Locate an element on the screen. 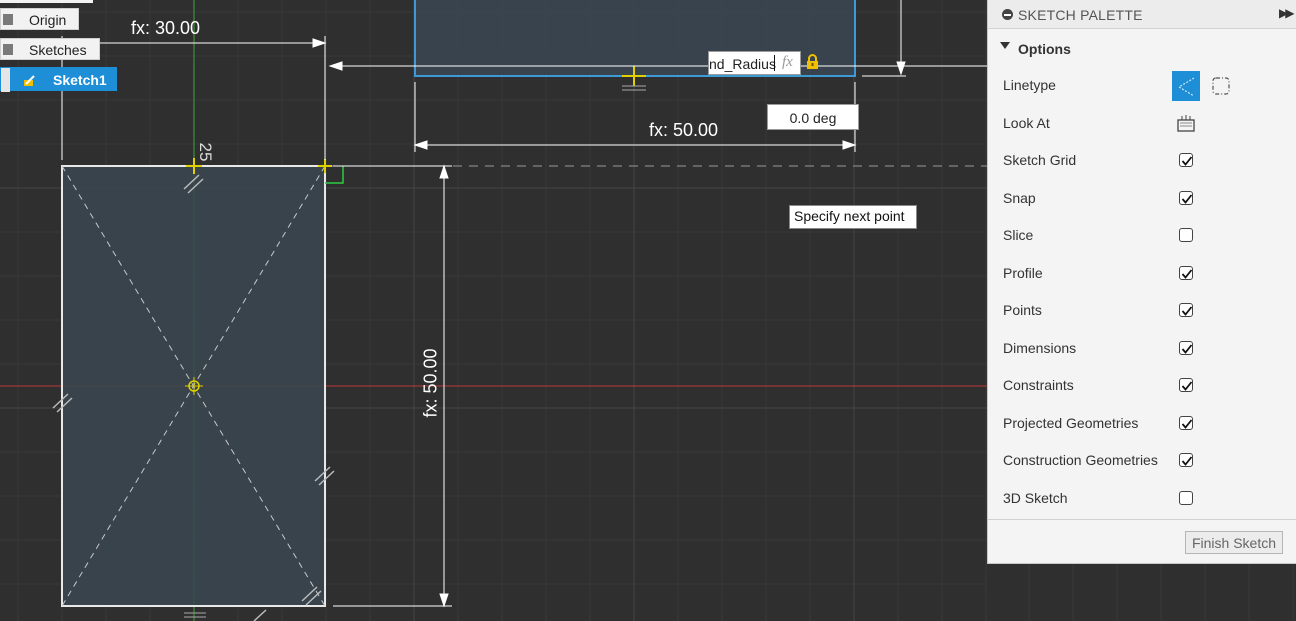  option-row-slice: Slice is located at coordinates (1138, 236).